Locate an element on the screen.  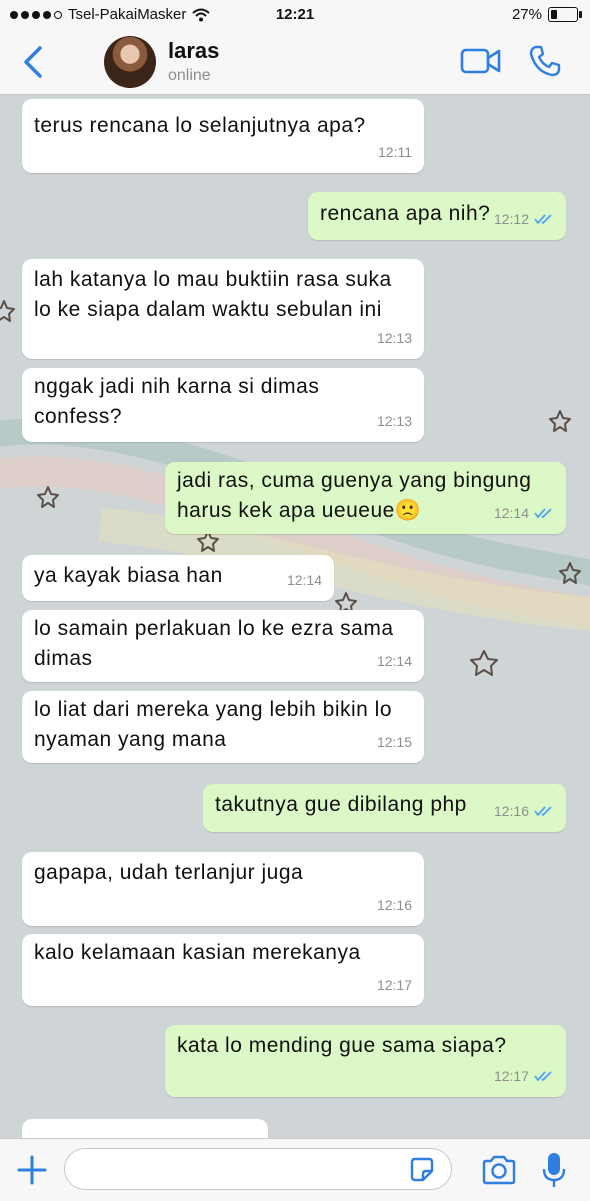
contact-presence: online is located at coordinates (189, 75).